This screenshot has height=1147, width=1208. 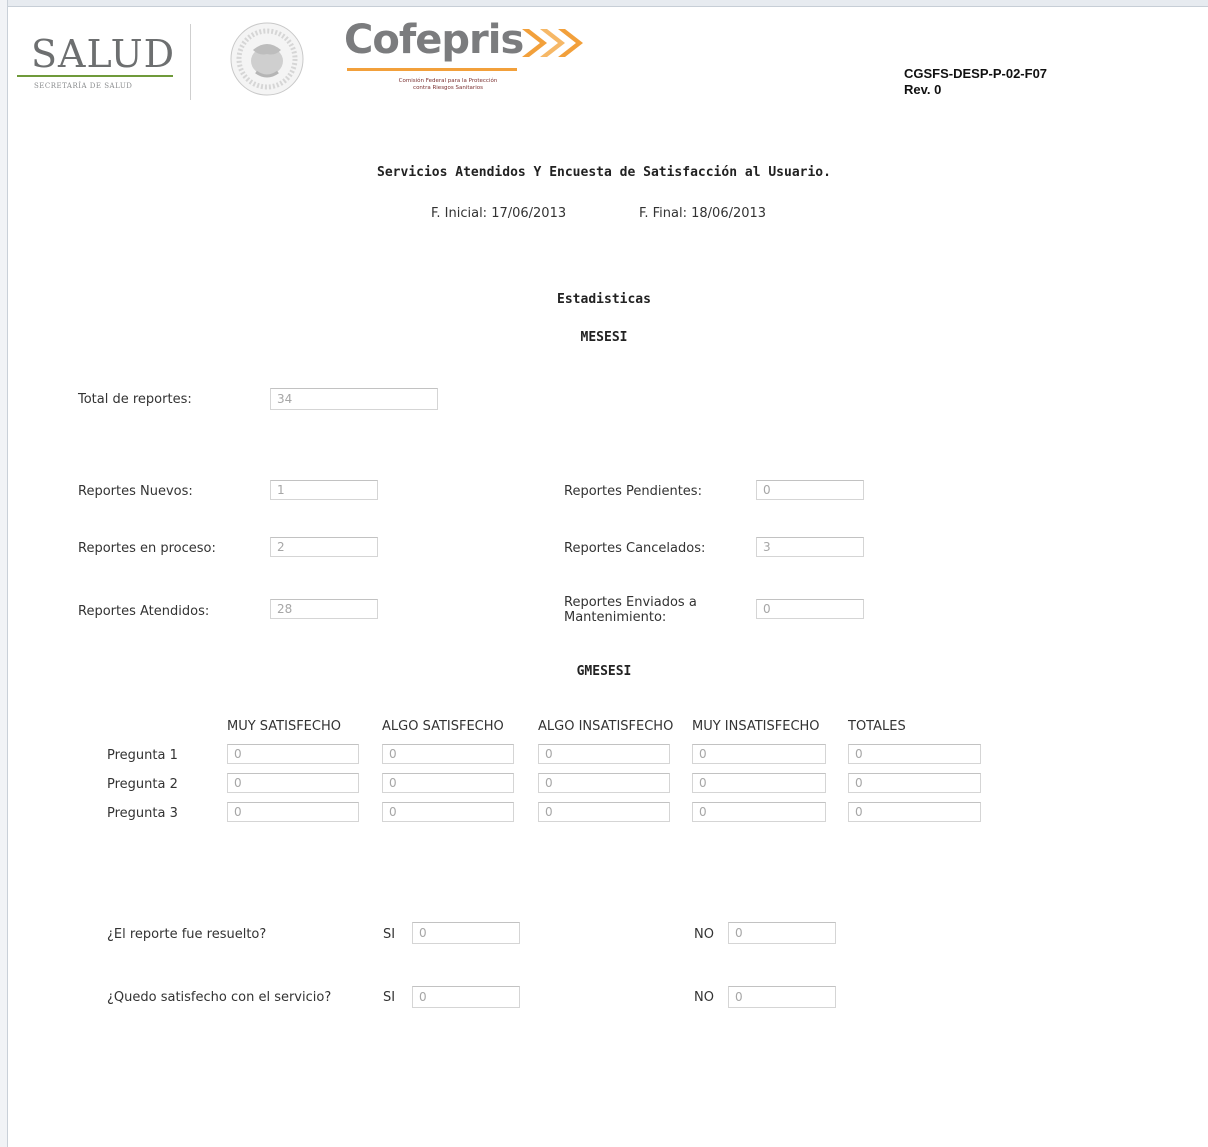 What do you see at coordinates (604, 3) in the screenshot?
I see `window-top-border` at bounding box center [604, 3].